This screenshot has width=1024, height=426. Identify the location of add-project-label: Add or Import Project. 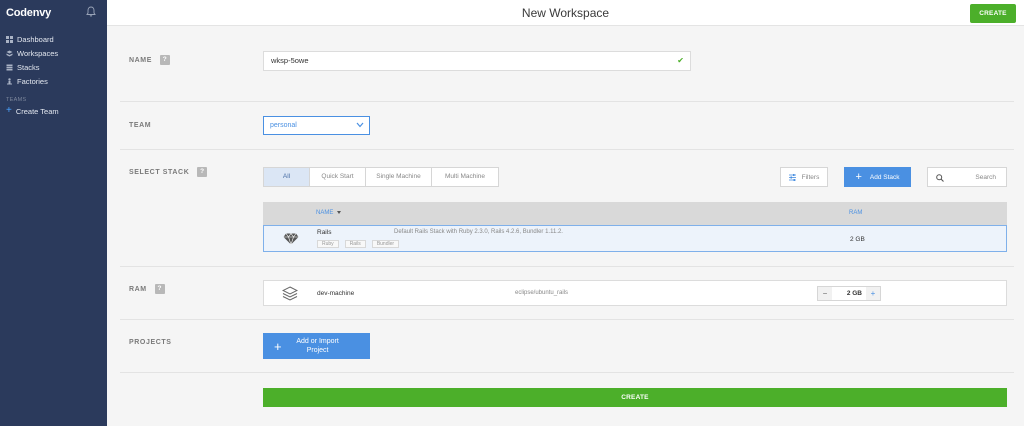
(317, 346).